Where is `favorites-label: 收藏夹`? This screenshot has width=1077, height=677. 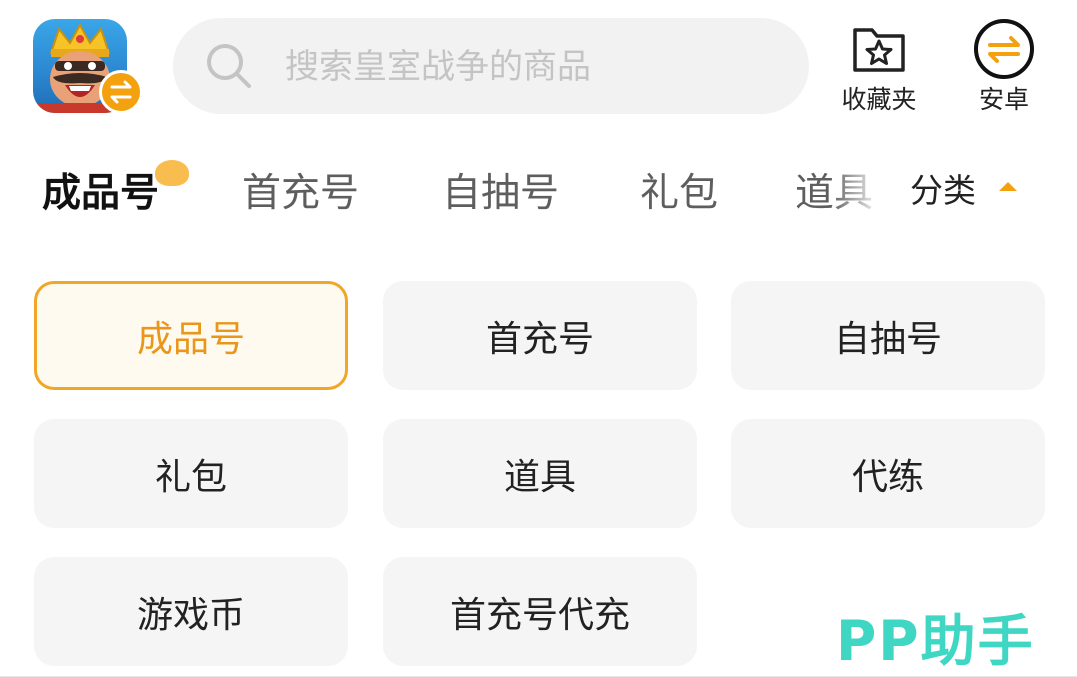
favorites-label: 收藏夹 is located at coordinates (879, 99).